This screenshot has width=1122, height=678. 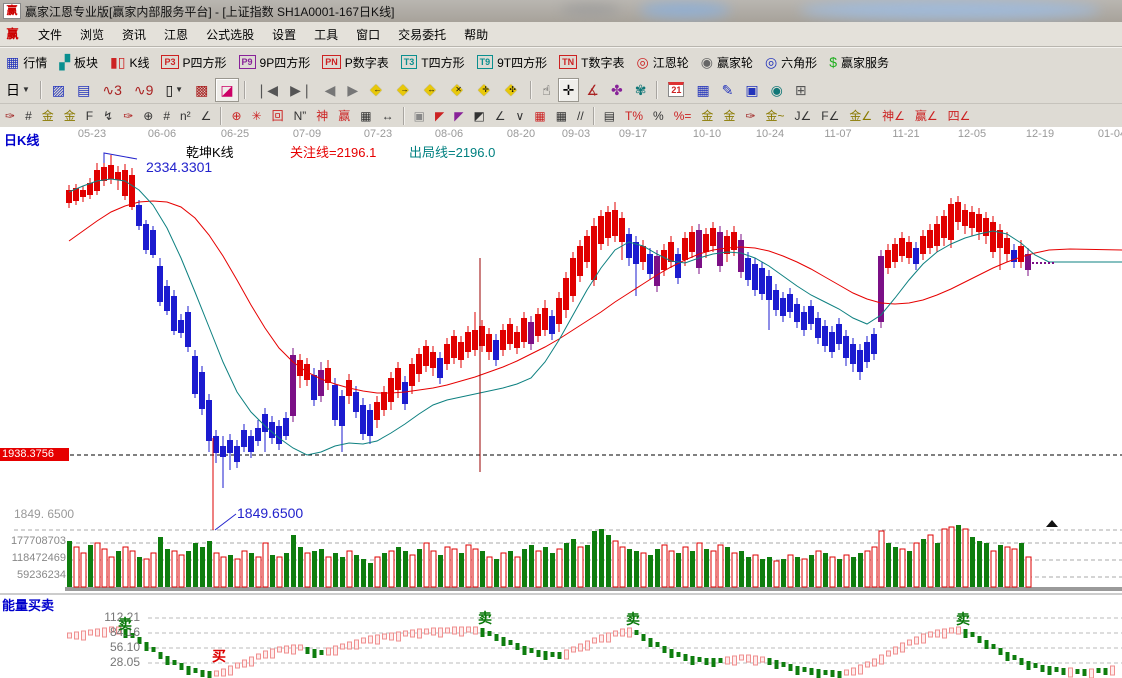 I want to click on indicator-title: 能量买卖, so click(x=28, y=605).